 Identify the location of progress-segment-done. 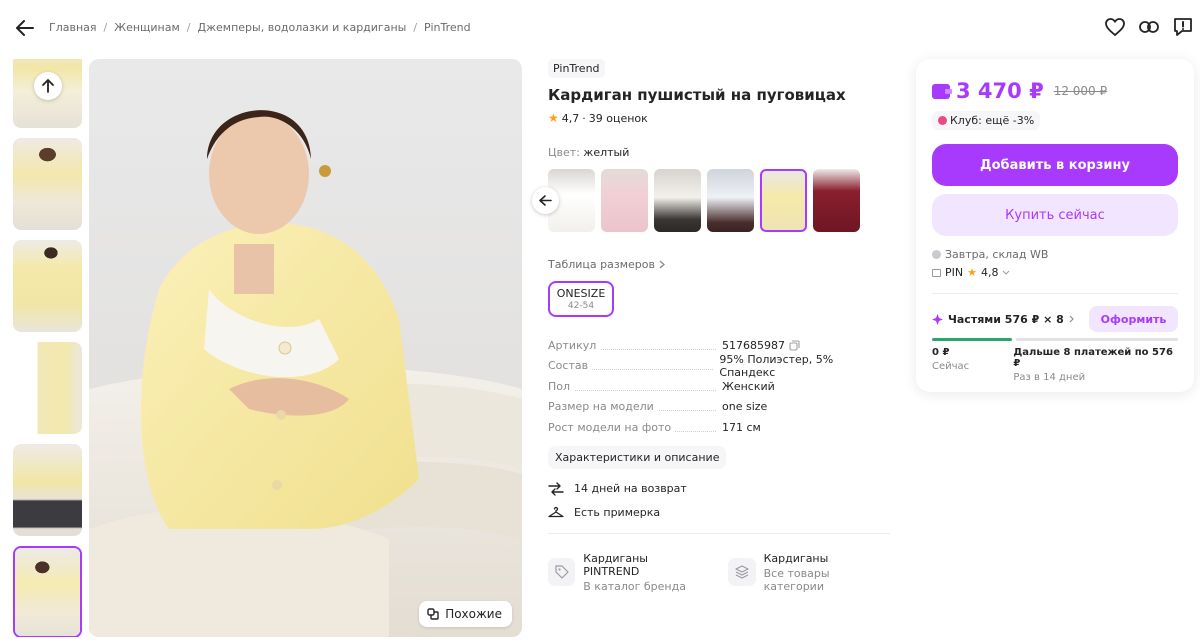
(972, 339).